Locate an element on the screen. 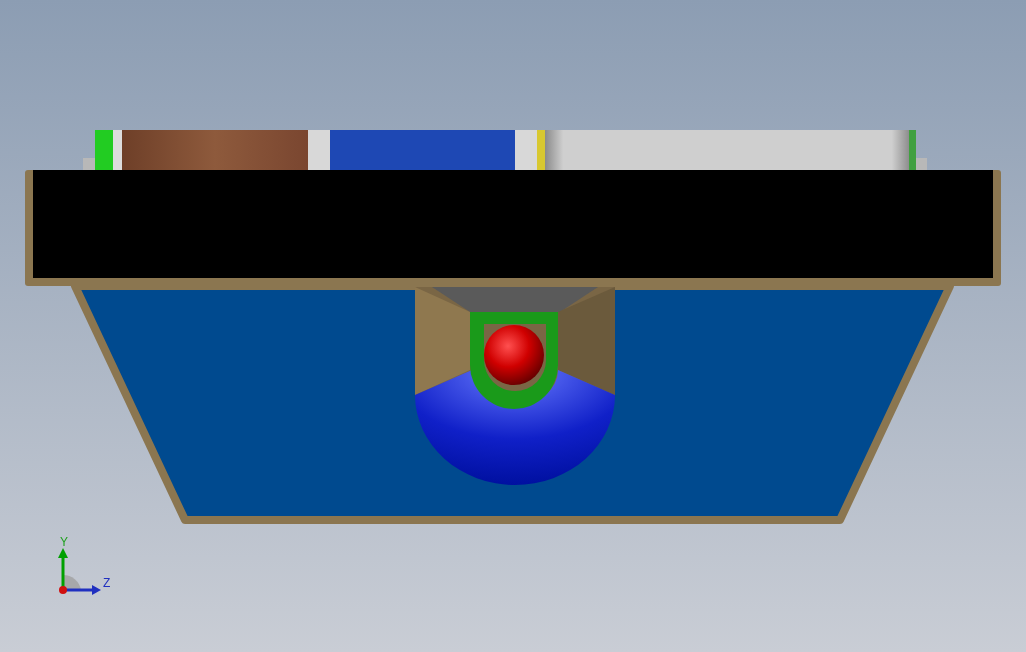 Image resolution: width=1026 pixels, height=652 pixels. z-axis-label: Z is located at coordinates (107, 583).